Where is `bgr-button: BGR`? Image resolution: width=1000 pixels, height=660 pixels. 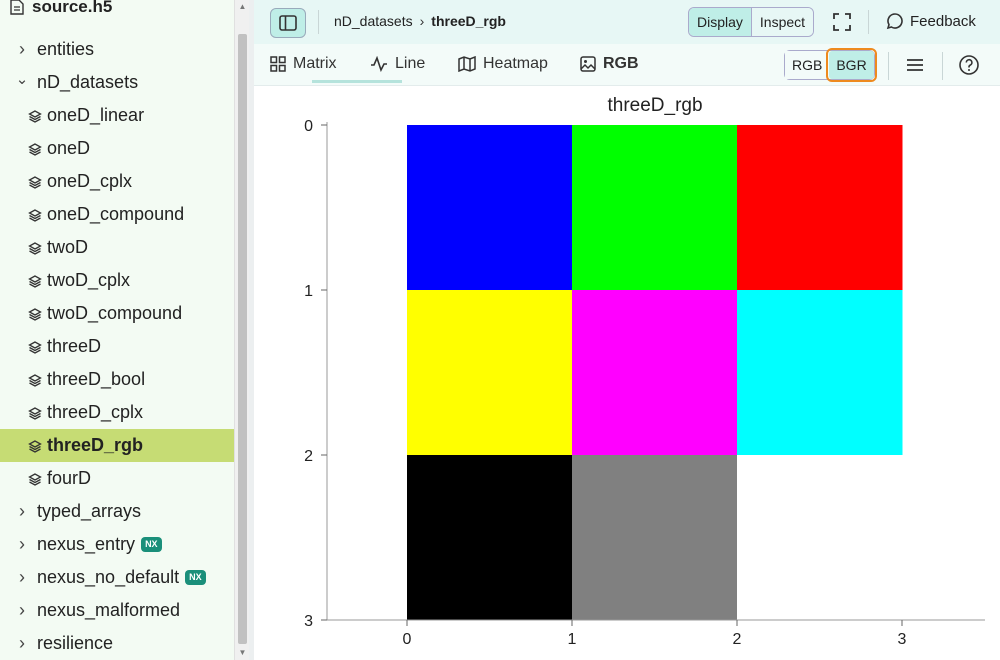 bgr-button: BGR is located at coordinates (851, 65).